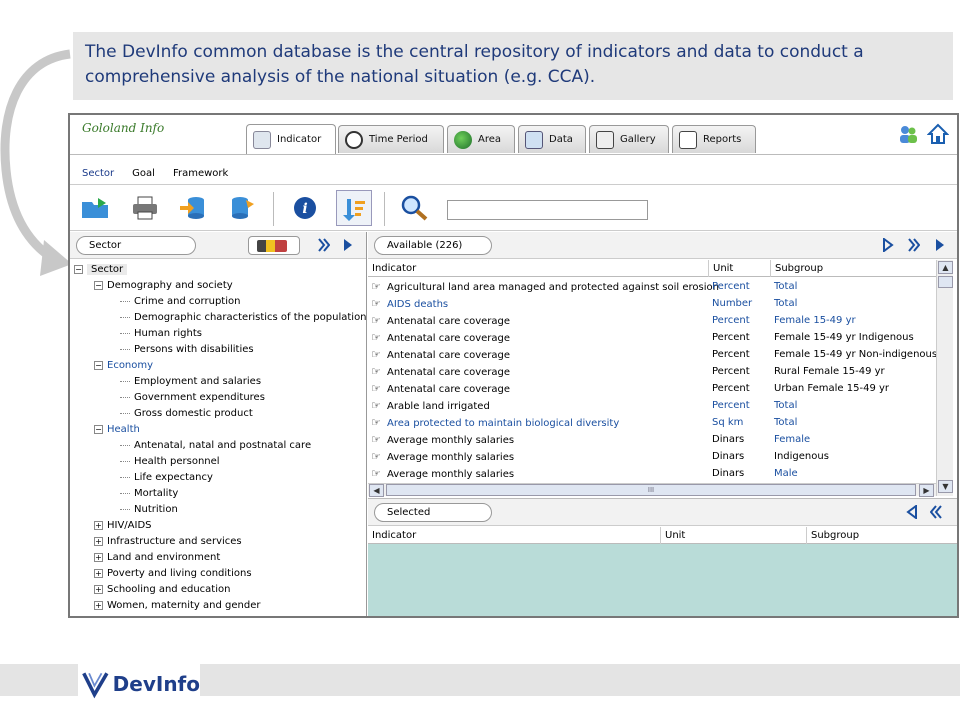 This screenshot has height=720, width=960. What do you see at coordinates (547, 210) in the screenshot?
I see `search-input` at bounding box center [547, 210].